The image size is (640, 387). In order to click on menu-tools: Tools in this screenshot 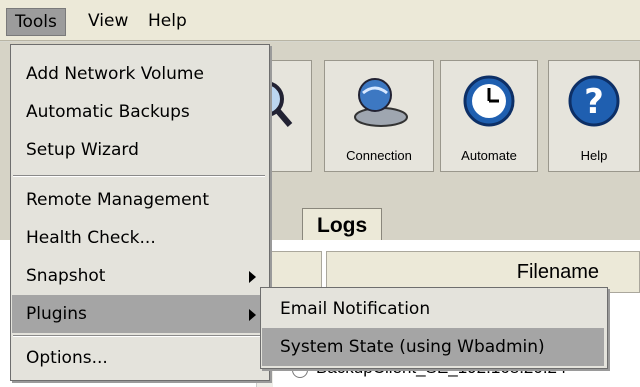, I will do `click(36, 22)`.